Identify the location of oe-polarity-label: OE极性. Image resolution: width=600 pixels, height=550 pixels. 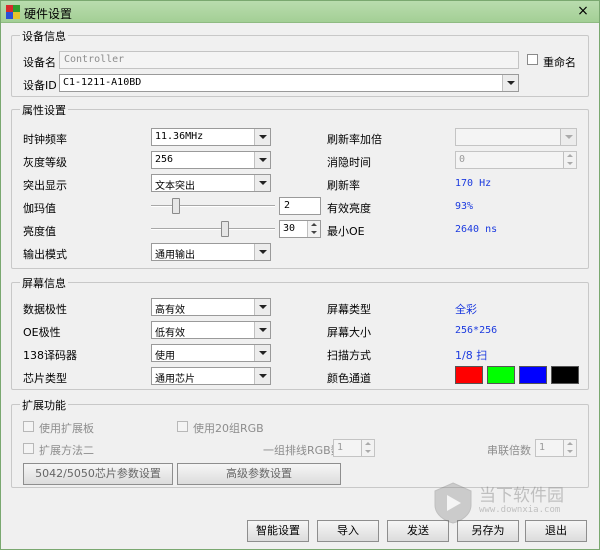
(42, 332).